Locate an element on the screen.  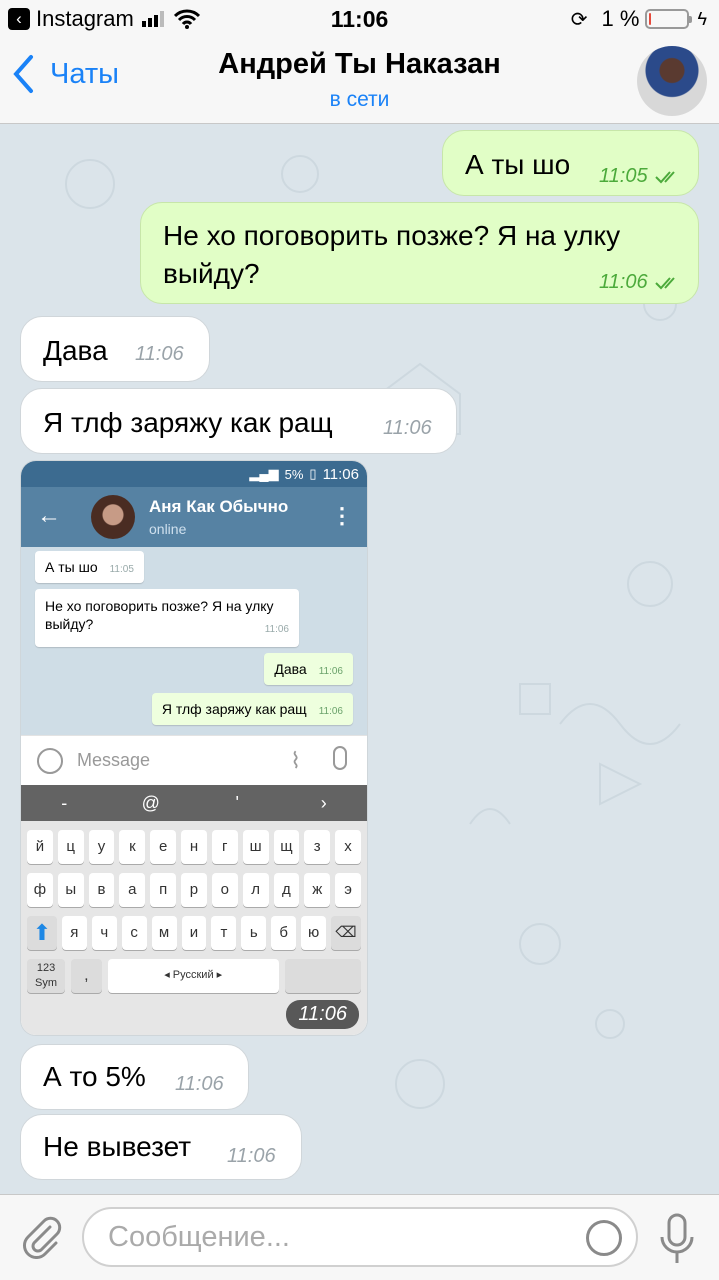
photo-key: а is located at coordinates (132, 890).